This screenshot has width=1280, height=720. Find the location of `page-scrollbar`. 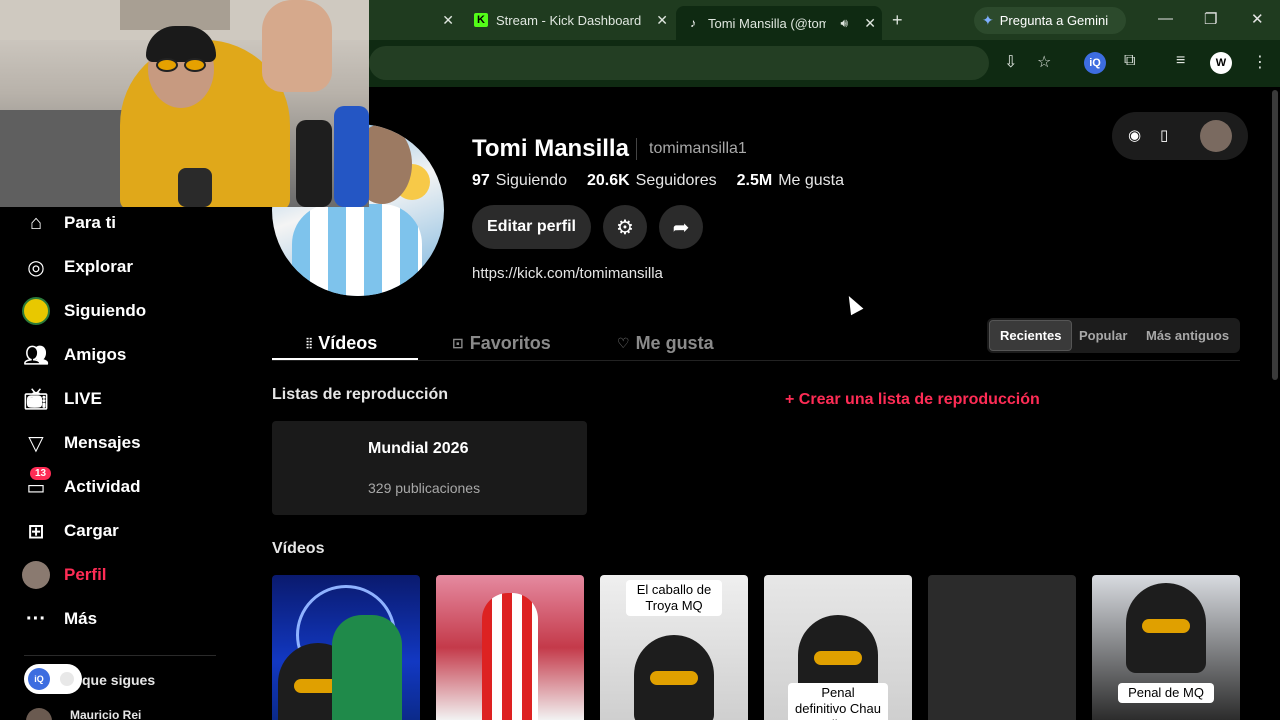

page-scrollbar is located at coordinates (1275, 235).